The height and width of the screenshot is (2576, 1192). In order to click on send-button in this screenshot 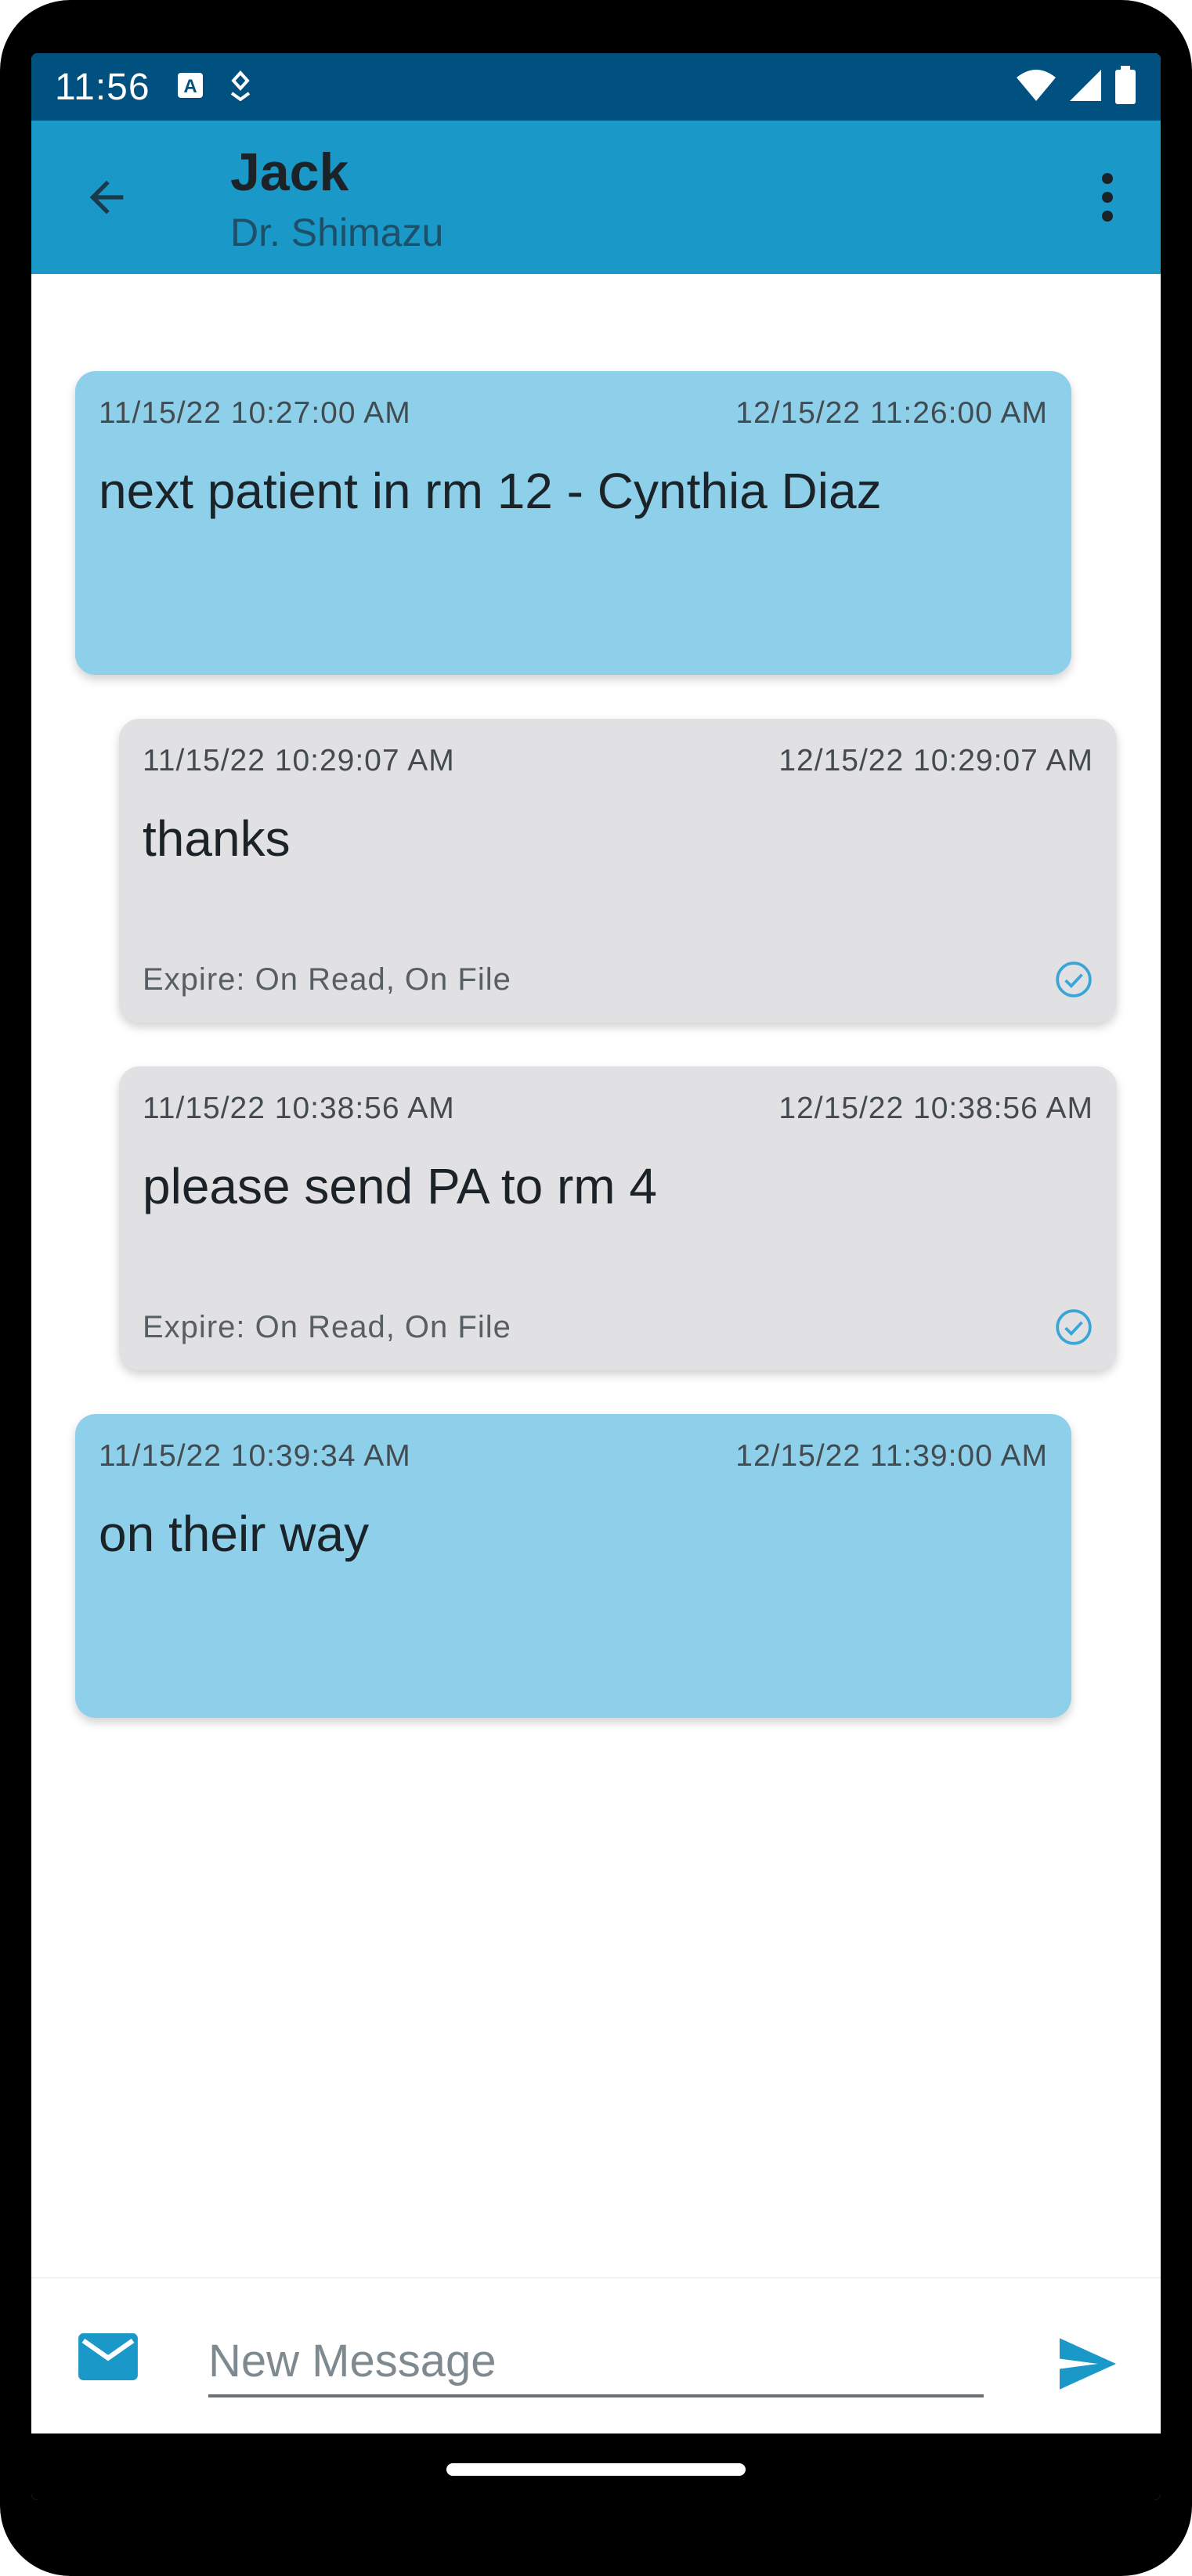, I will do `click(1088, 2364)`.